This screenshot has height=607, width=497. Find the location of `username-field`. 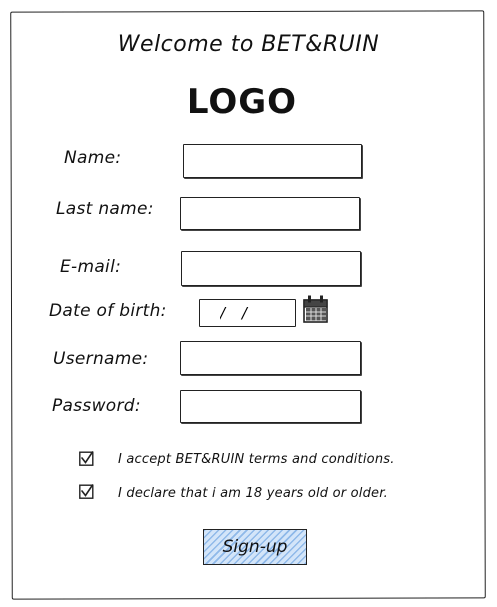

username-field is located at coordinates (270, 358).